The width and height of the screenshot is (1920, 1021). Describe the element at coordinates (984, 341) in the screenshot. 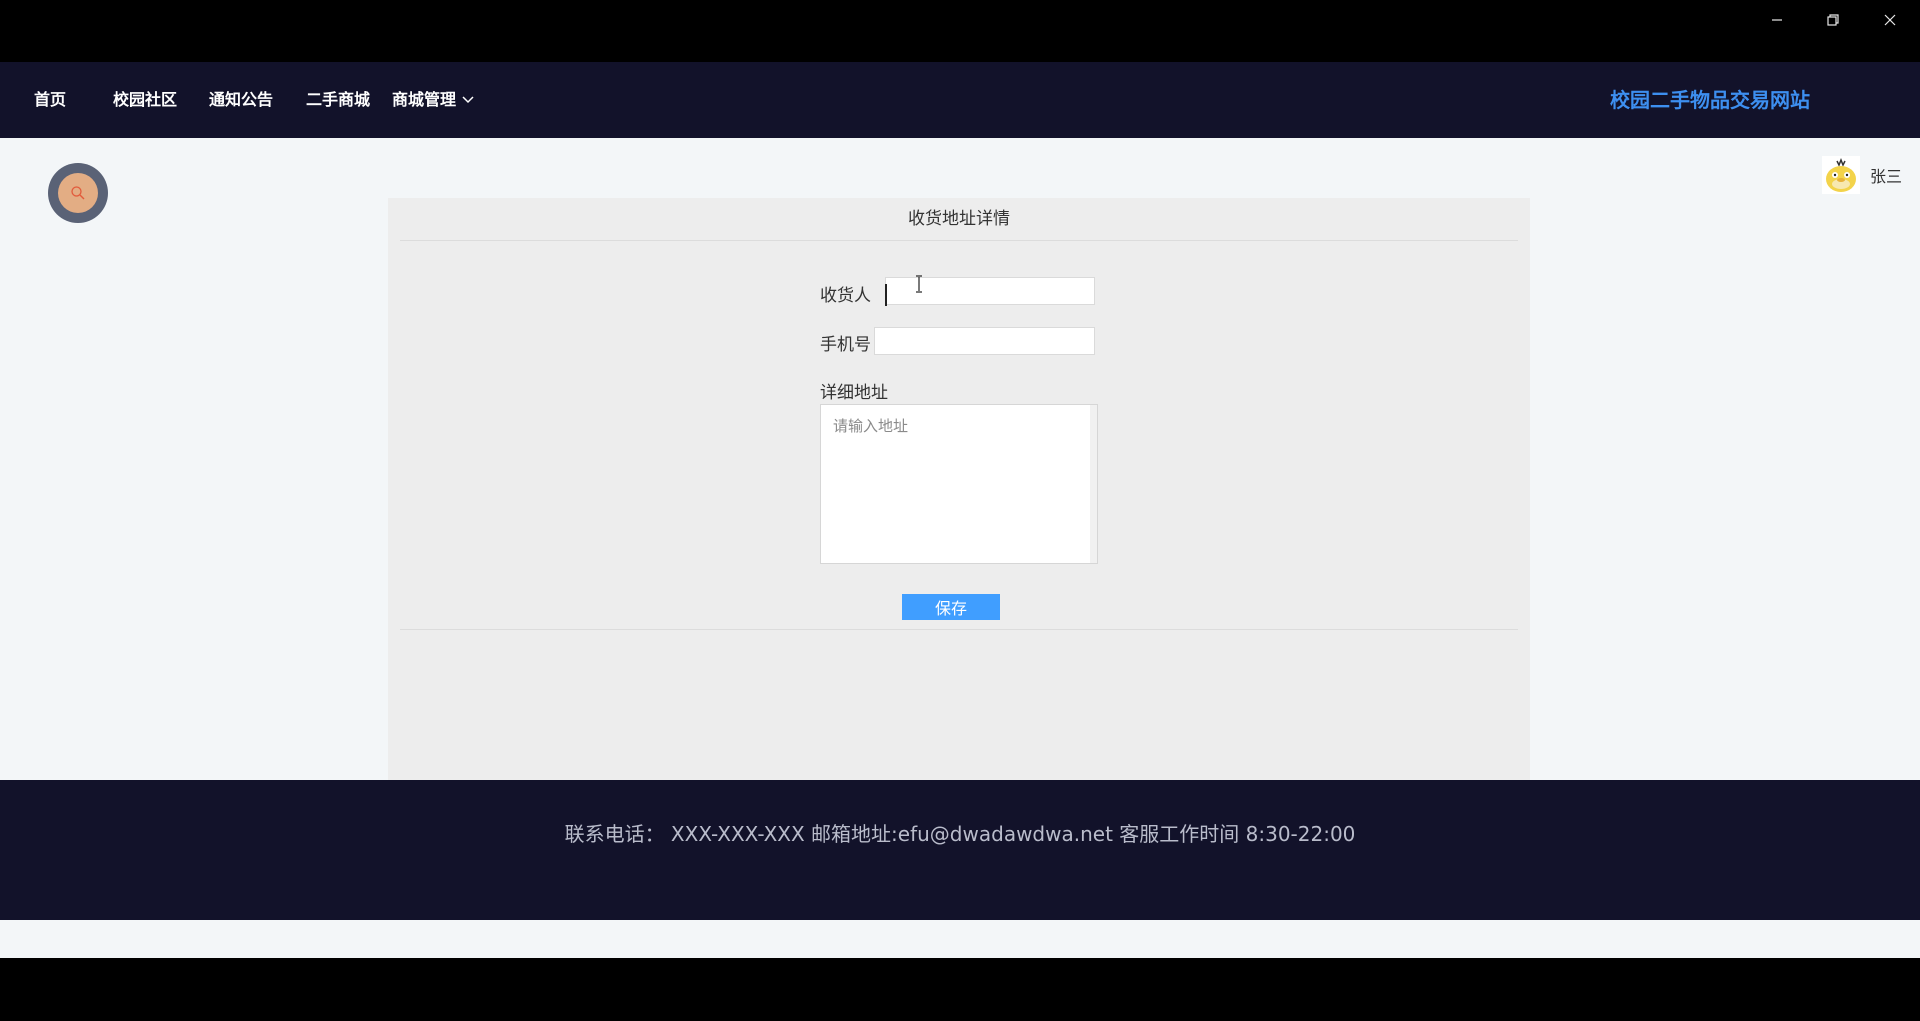

I see `phone-input` at that location.